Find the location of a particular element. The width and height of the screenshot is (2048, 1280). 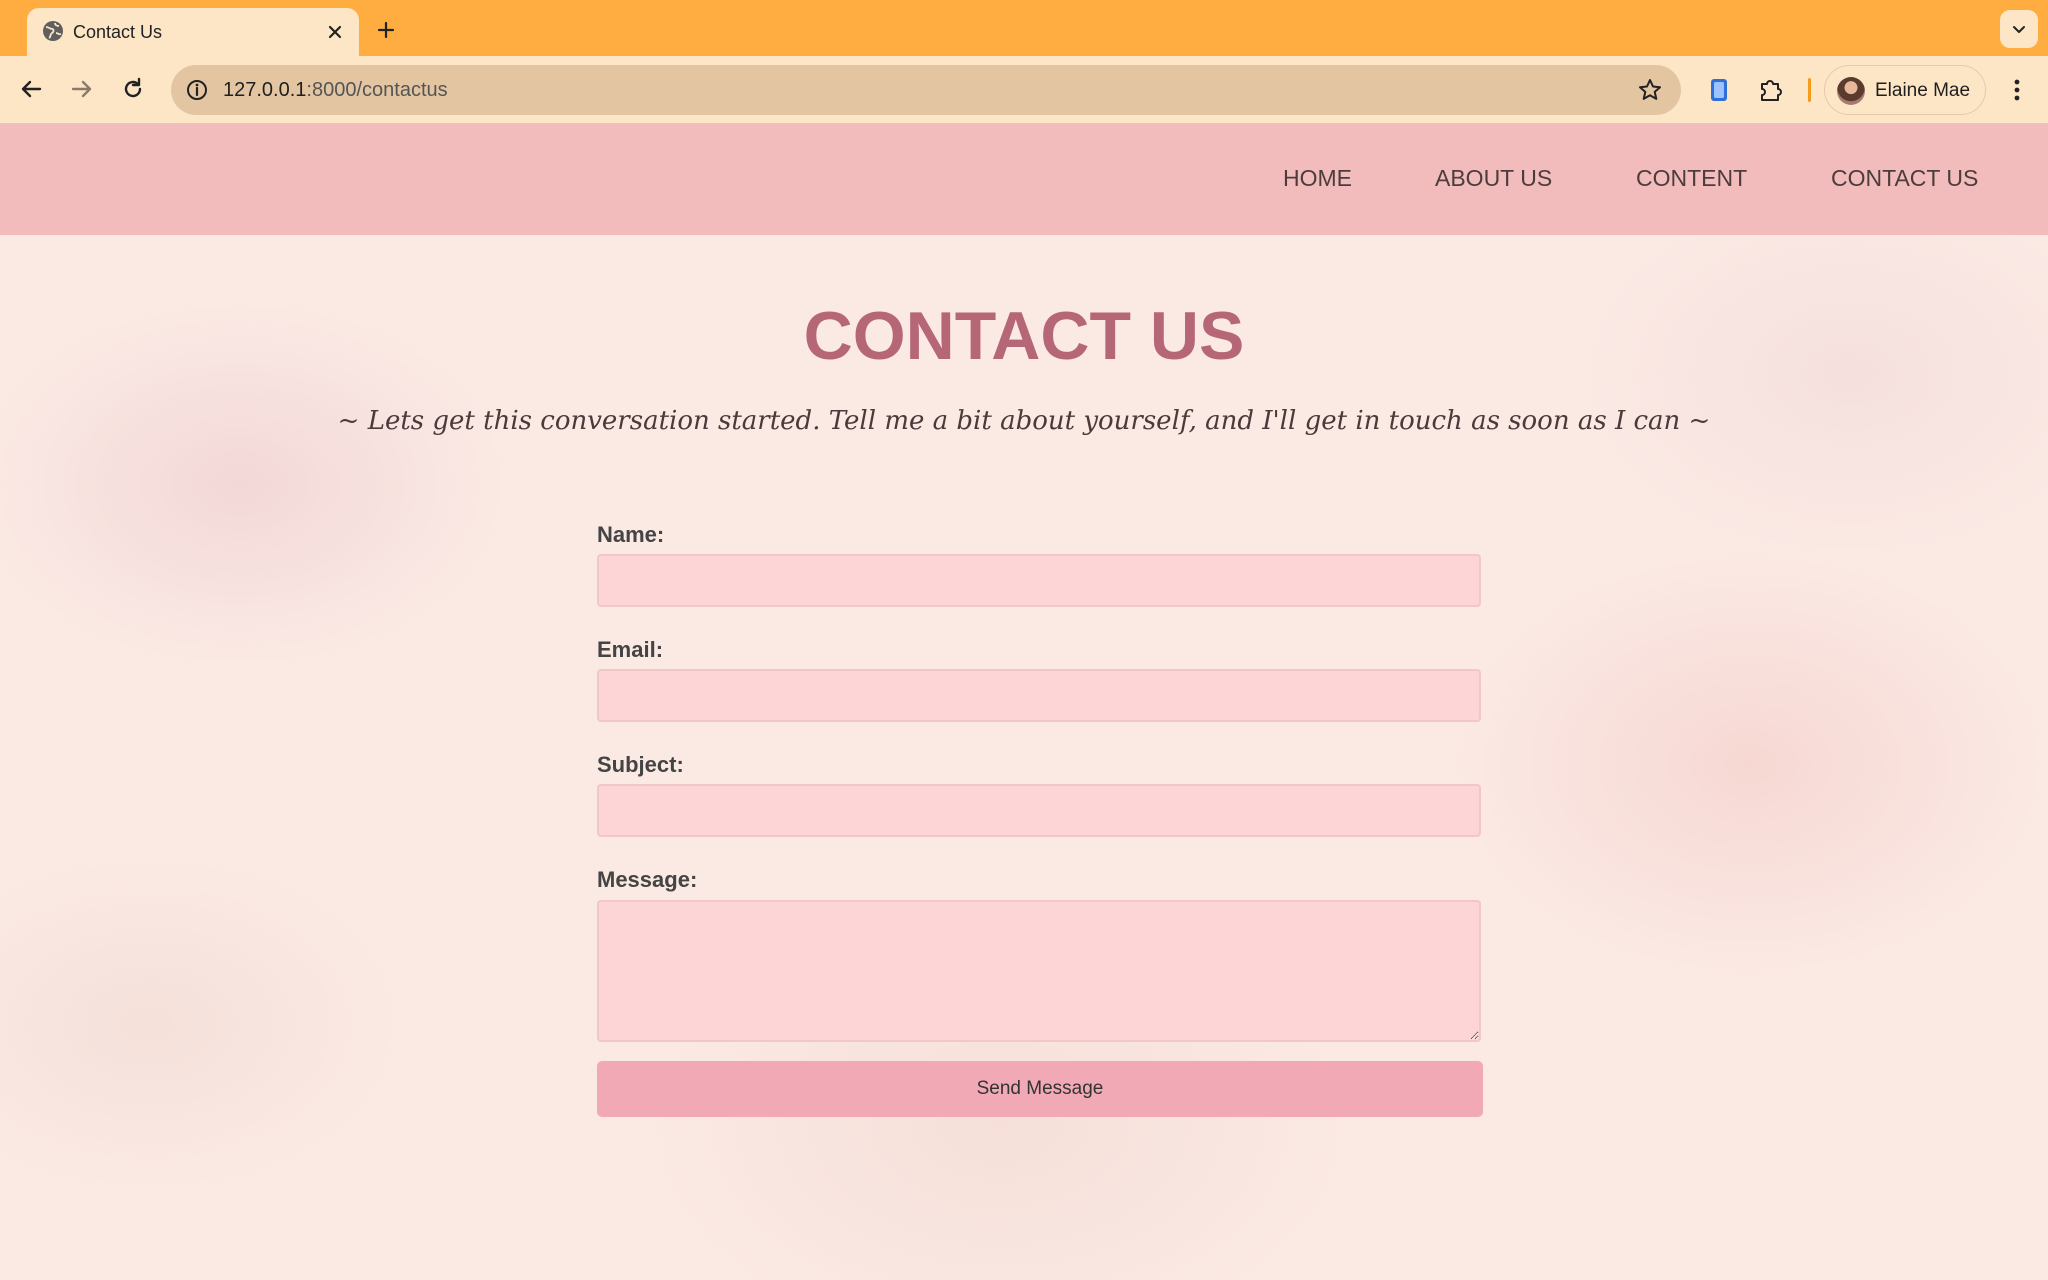

subject-input is located at coordinates (1039, 810).